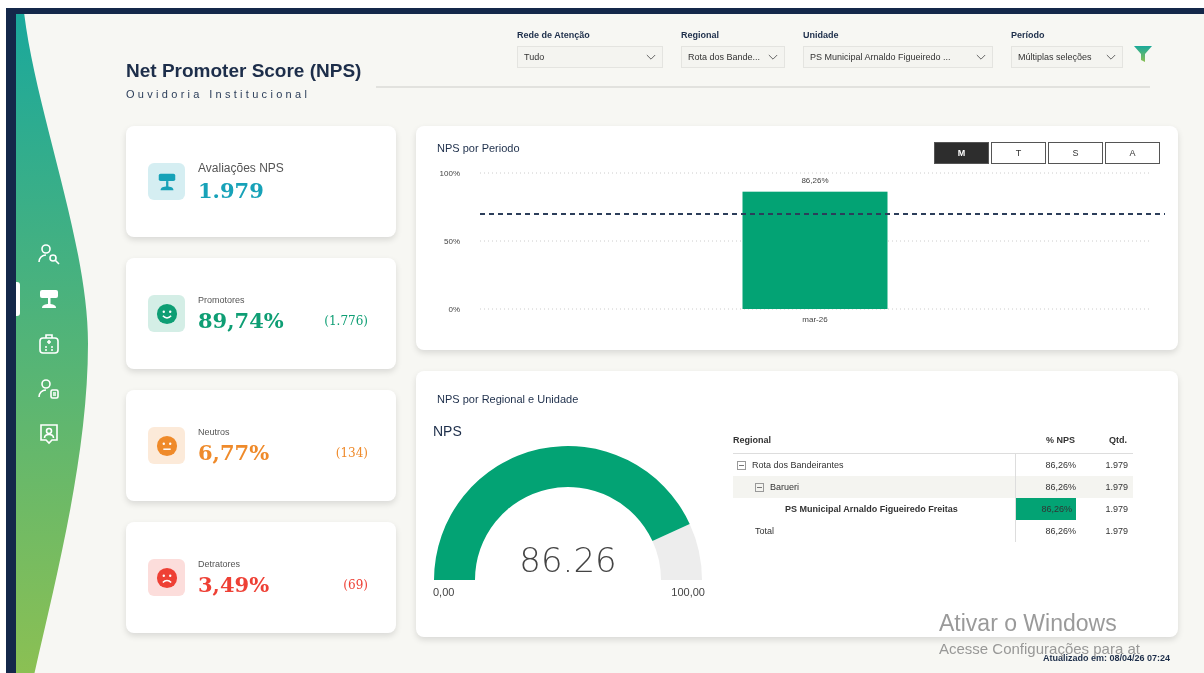  What do you see at coordinates (49, 389) in the screenshot?
I see `person-card-icon` at bounding box center [49, 389].